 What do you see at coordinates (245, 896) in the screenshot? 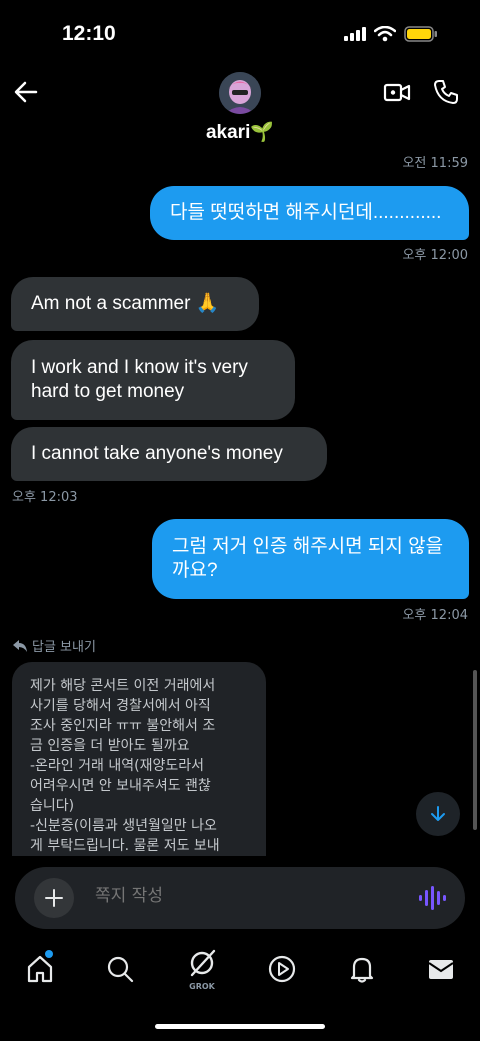
I see `message-input` at bounding box center [245, 896].